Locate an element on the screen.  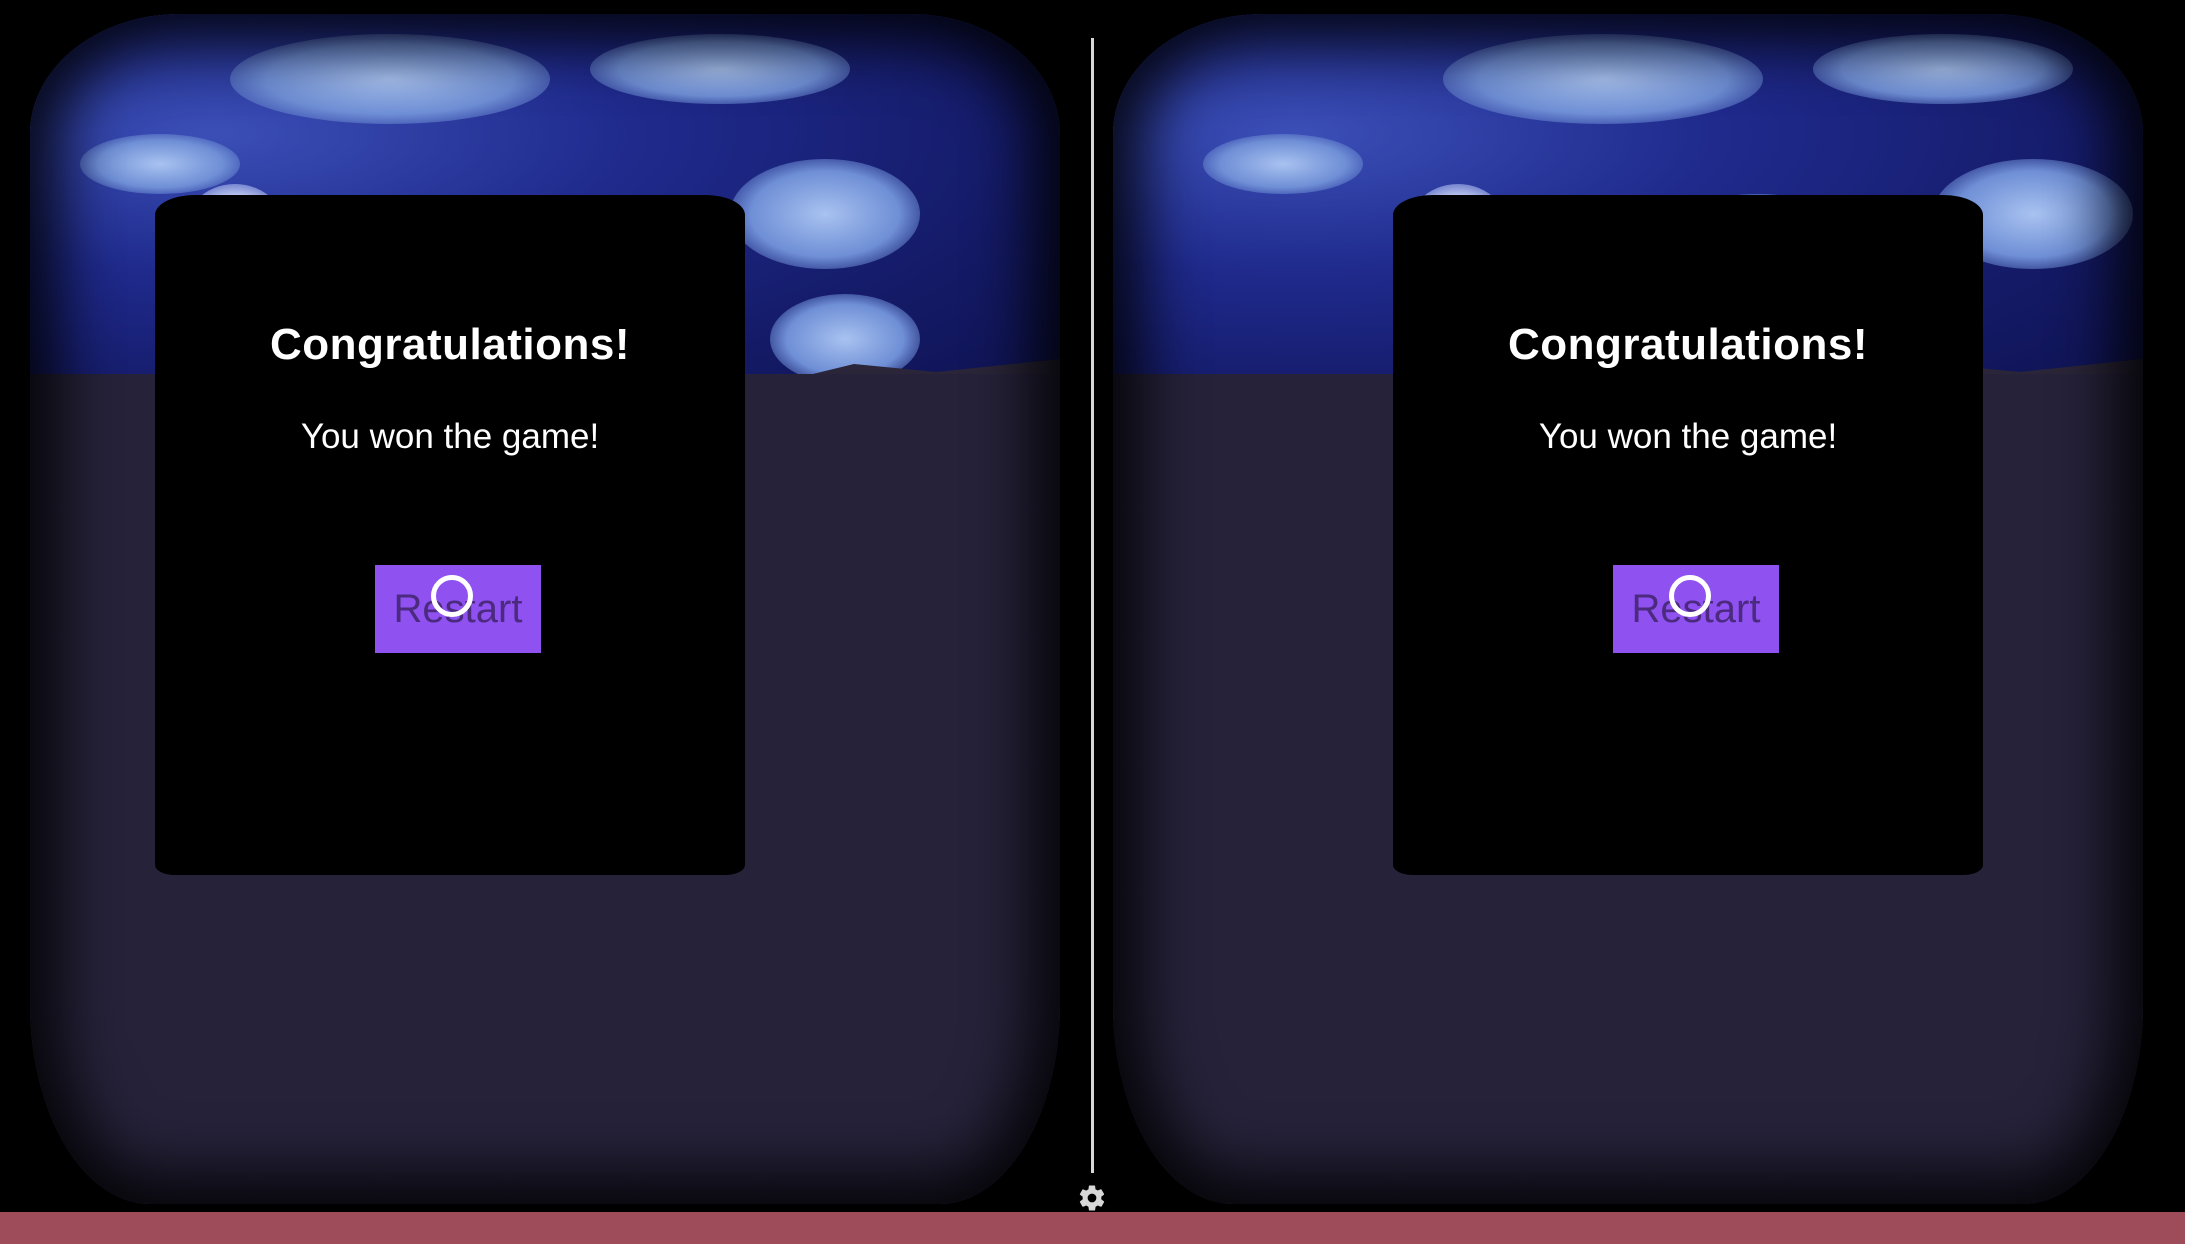
gear-icon is located at coordinates (1092, 1198).